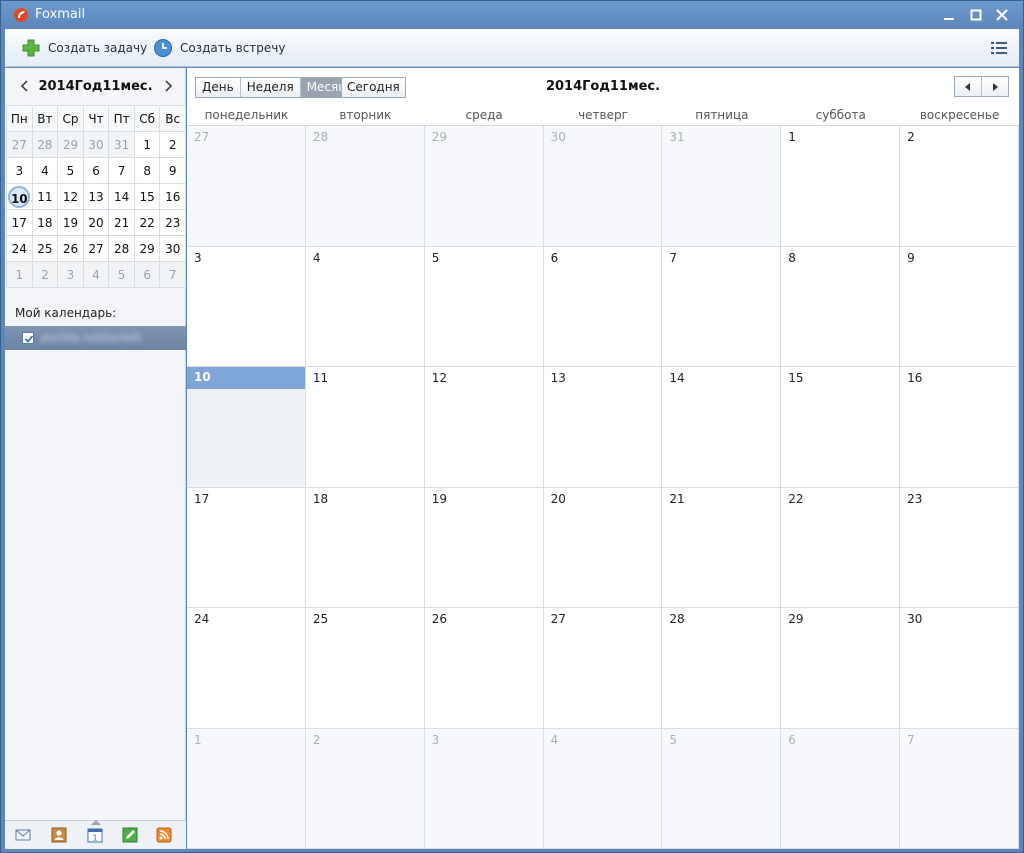  Describe the element at coordinates (603, 547) in the screenshot. I see `day-cell: 20` at that location.